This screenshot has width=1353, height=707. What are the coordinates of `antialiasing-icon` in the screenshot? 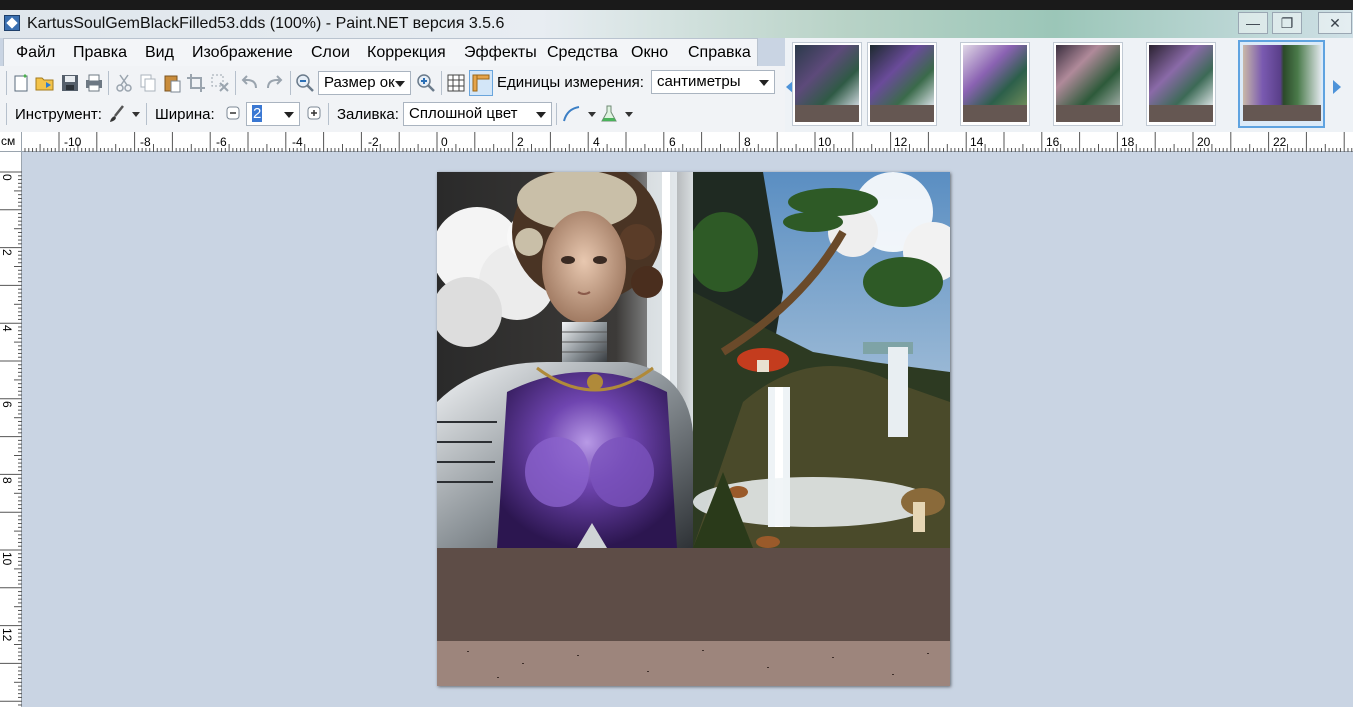 It's located at (572, 114).